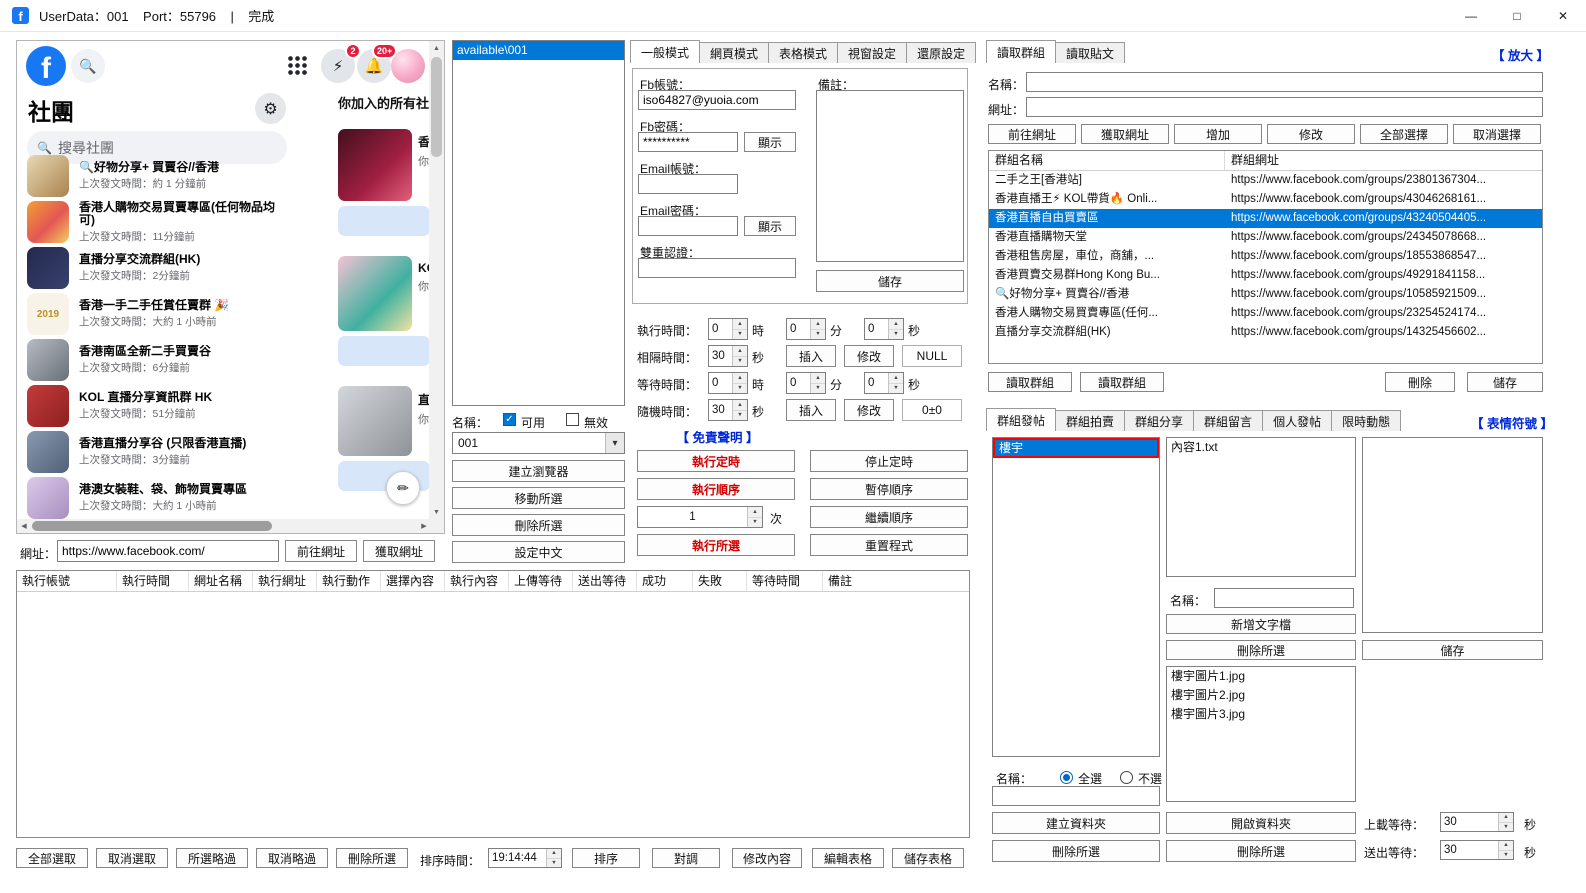  What do you see at coordinates (728, 329) in the screenshot?
I see `exec-hours-spinner: 0 ▲ ▼` at bounding box center [728, 329].